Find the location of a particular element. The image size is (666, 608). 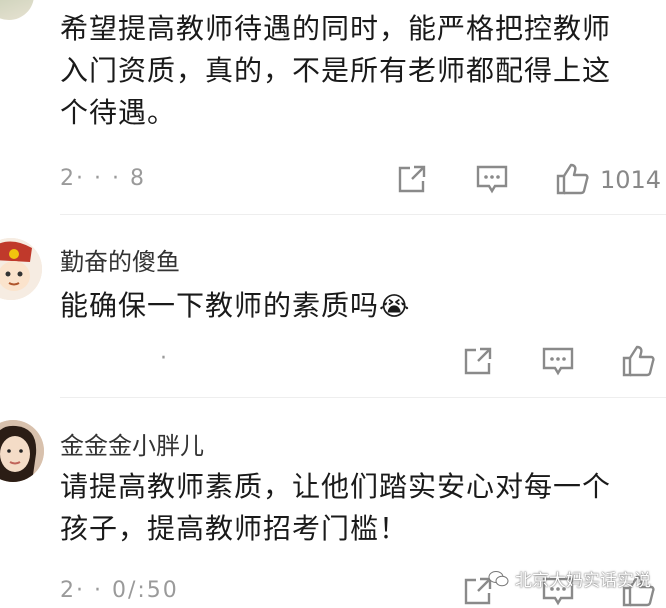

like-count: 1014 is located at coordinates (631, 180).